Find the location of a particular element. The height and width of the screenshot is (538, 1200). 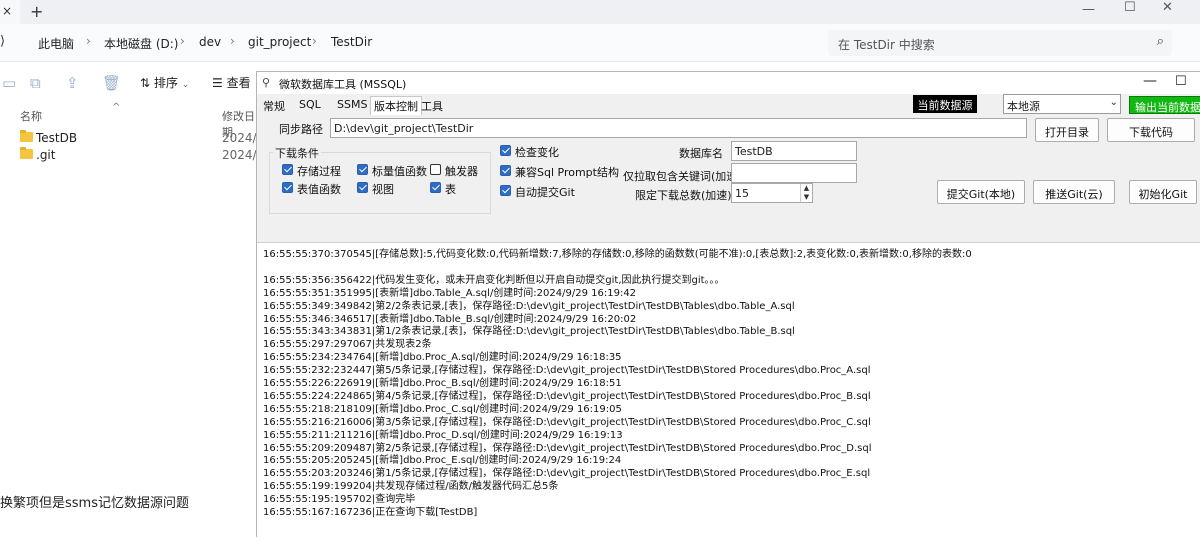

close-window-icon: ✕ is located at coordinates (1167, 7).